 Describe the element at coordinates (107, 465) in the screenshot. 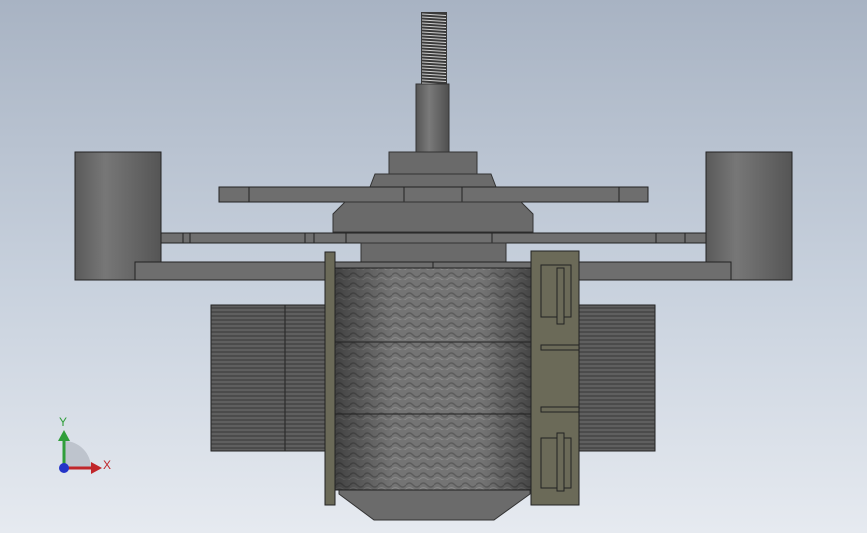

I see `x-axis-label: X` at that location.